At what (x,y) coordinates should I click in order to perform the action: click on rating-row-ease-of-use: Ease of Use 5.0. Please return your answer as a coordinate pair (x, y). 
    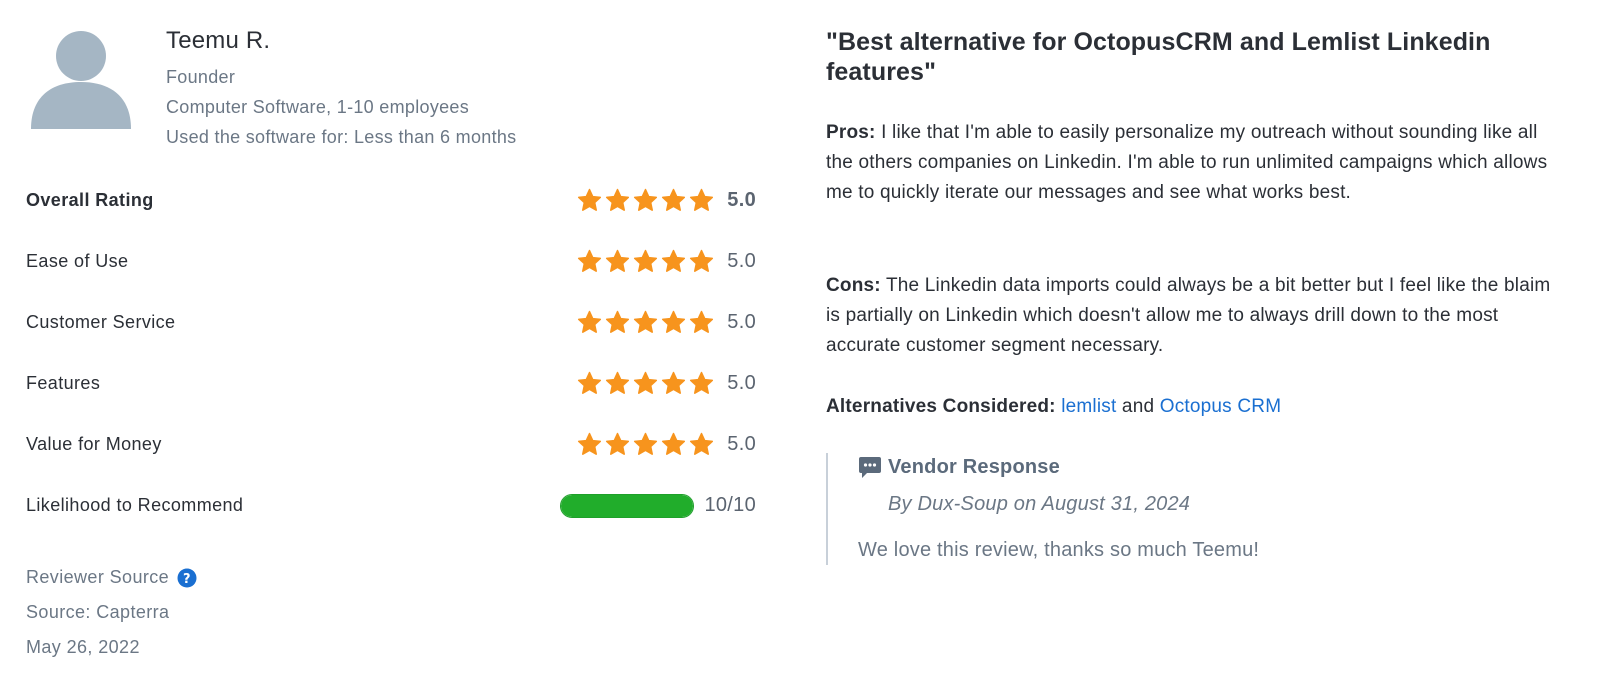
    Looking at the image, I should click on (391, 261).